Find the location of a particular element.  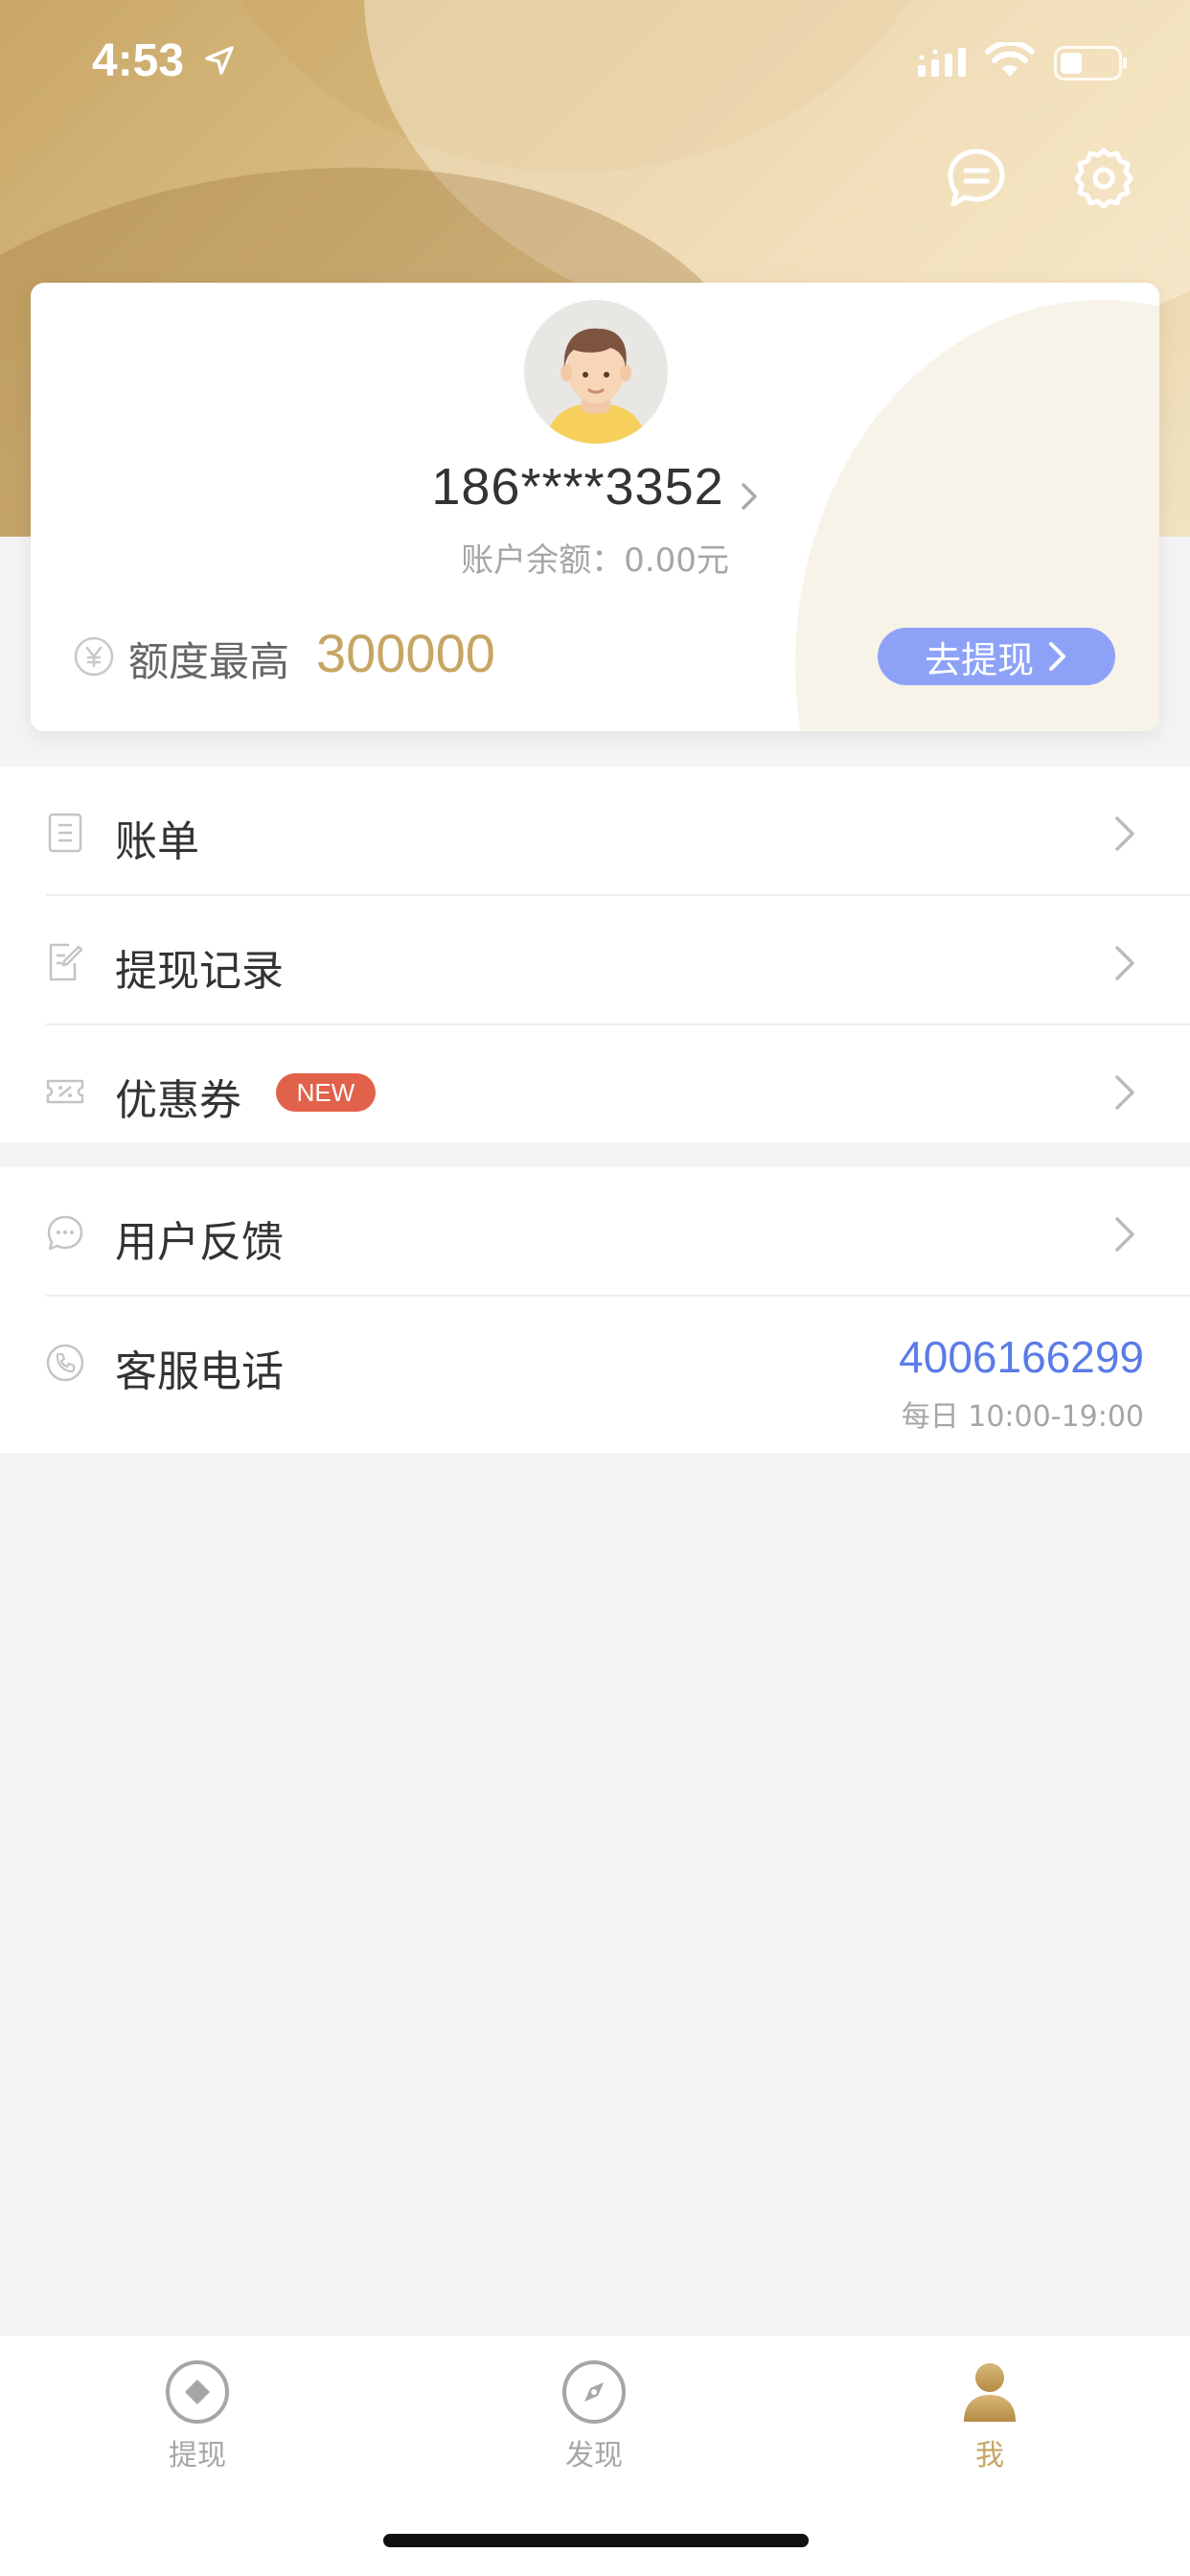

hotline-number: 4006166299 is located at coordinates (1021, 1357).